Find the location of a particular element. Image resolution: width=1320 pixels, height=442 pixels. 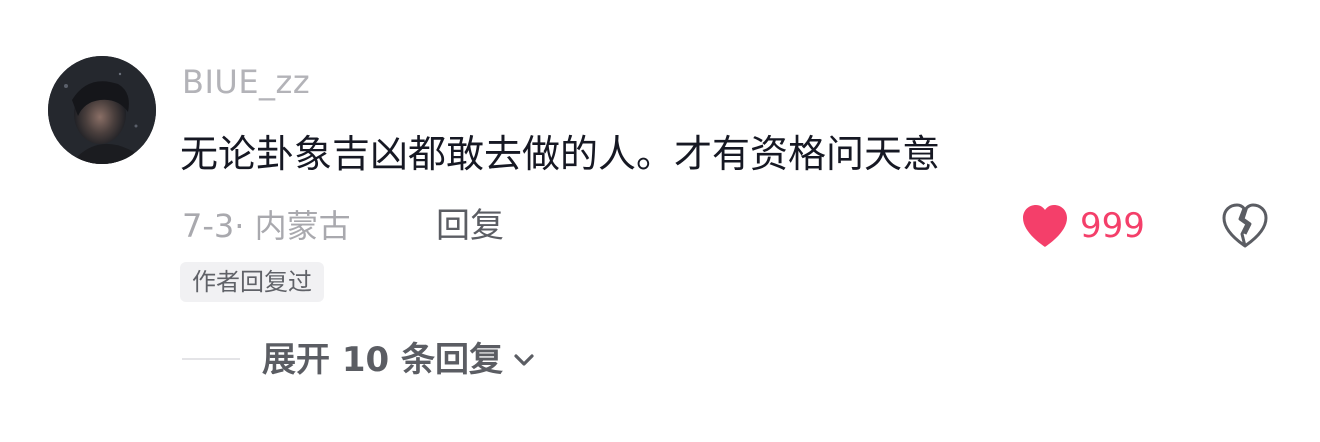

chevron-down-icon is located at coordinates (524, 360).